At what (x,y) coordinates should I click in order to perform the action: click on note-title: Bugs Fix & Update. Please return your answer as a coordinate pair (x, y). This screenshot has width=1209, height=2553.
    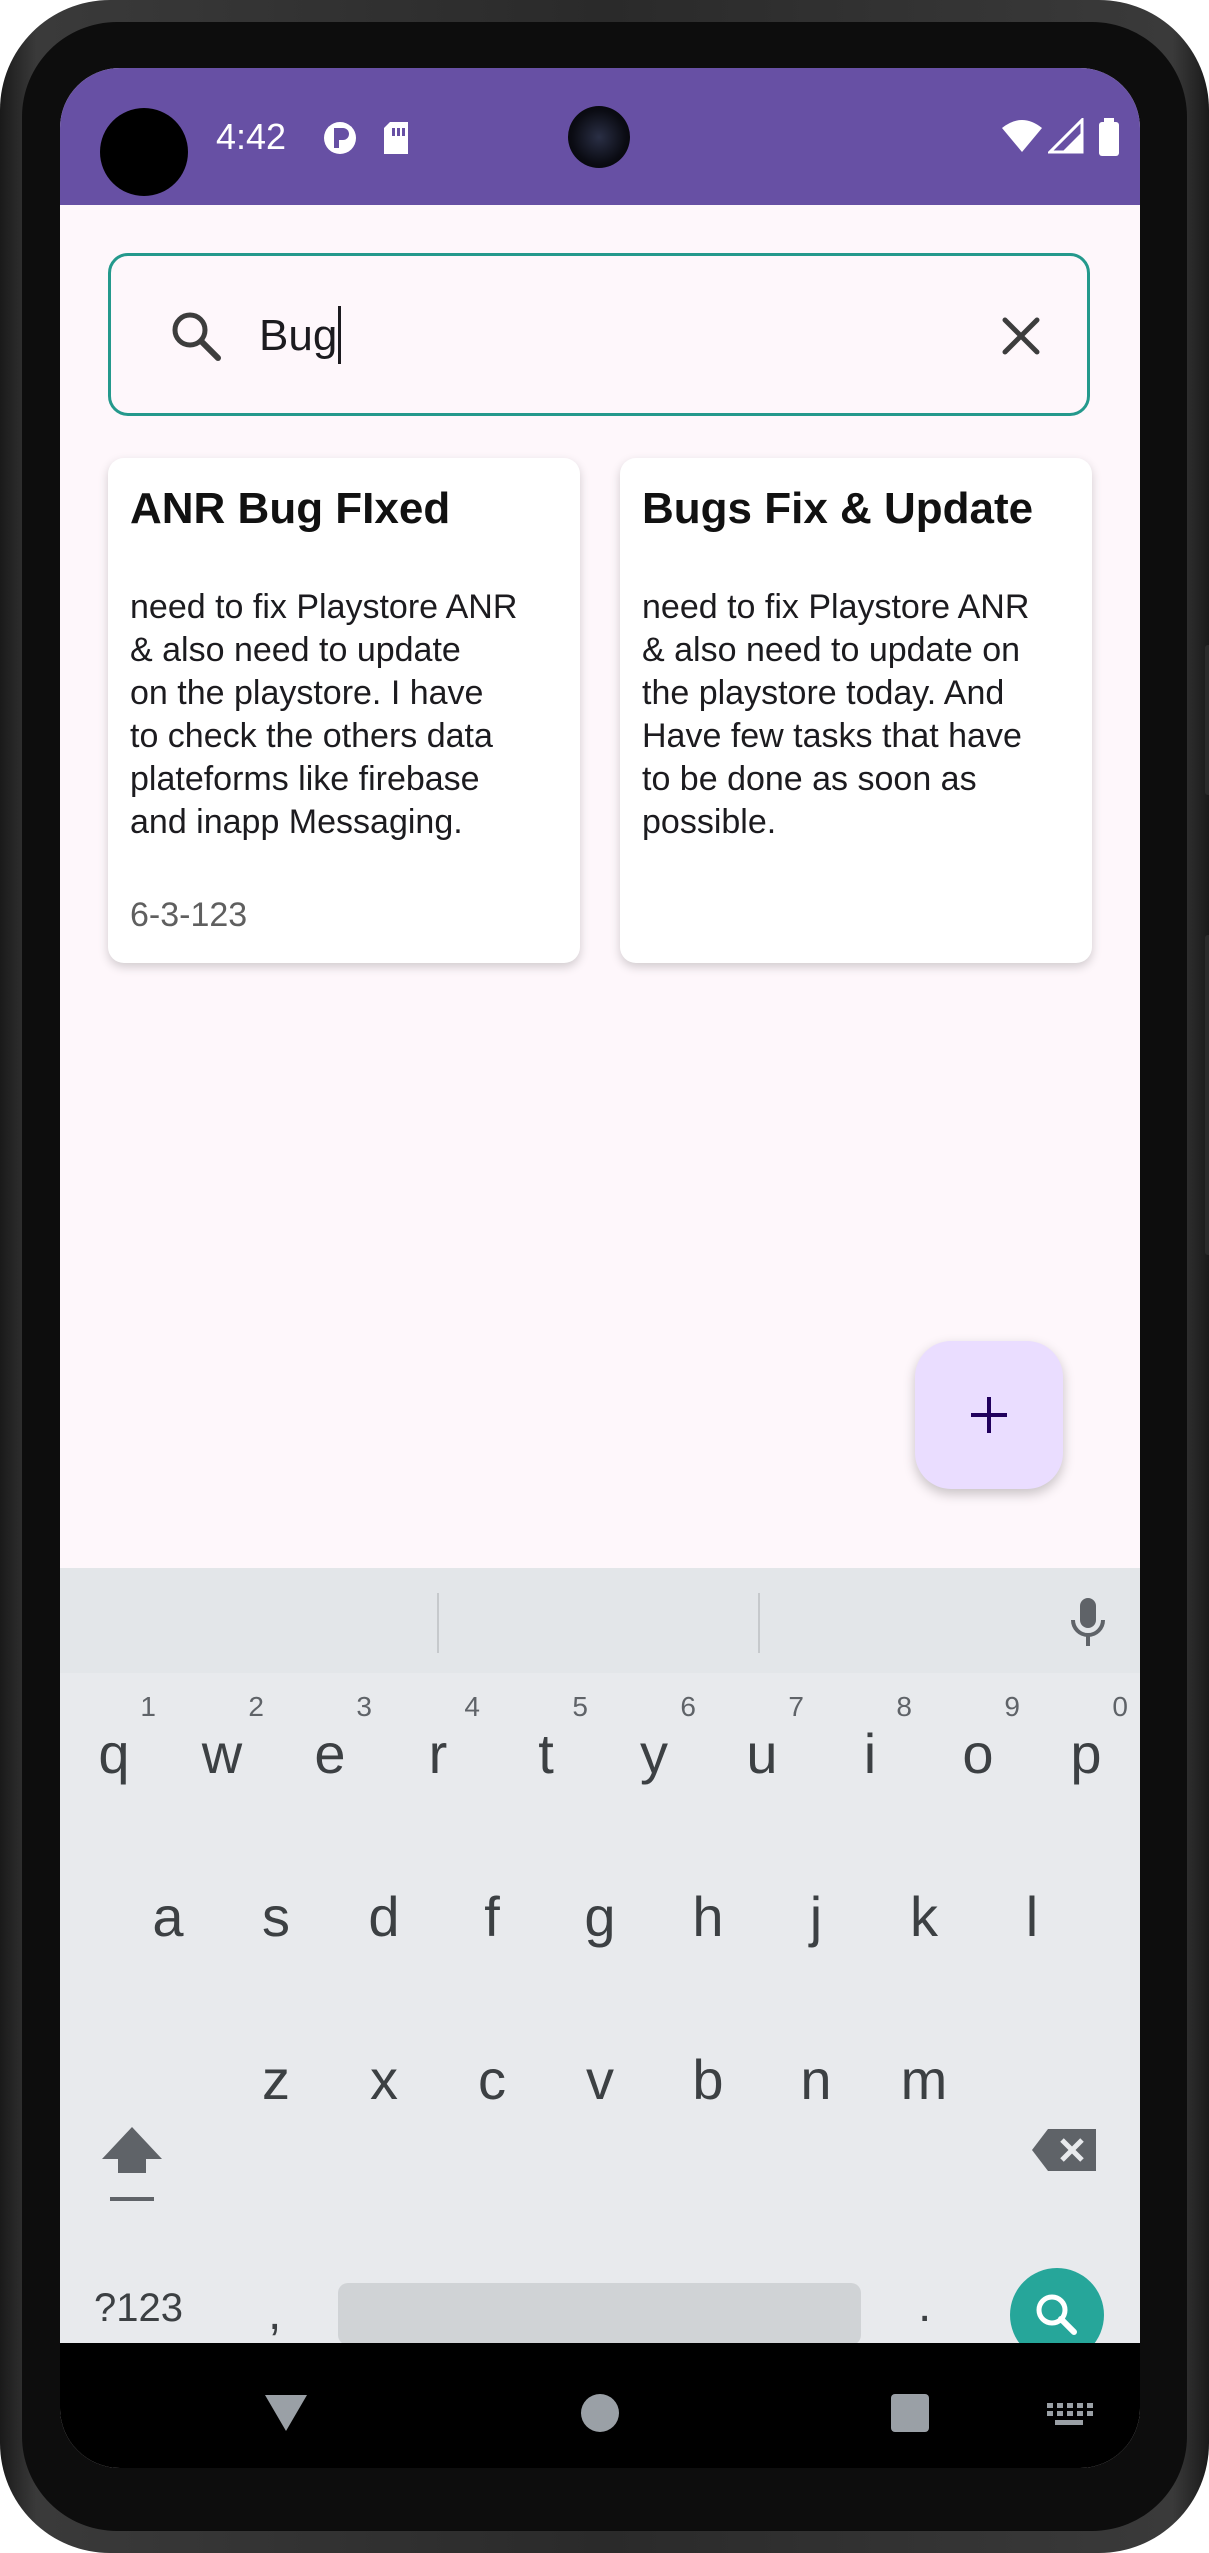
    Looking at the image, I should click on (838, 508).